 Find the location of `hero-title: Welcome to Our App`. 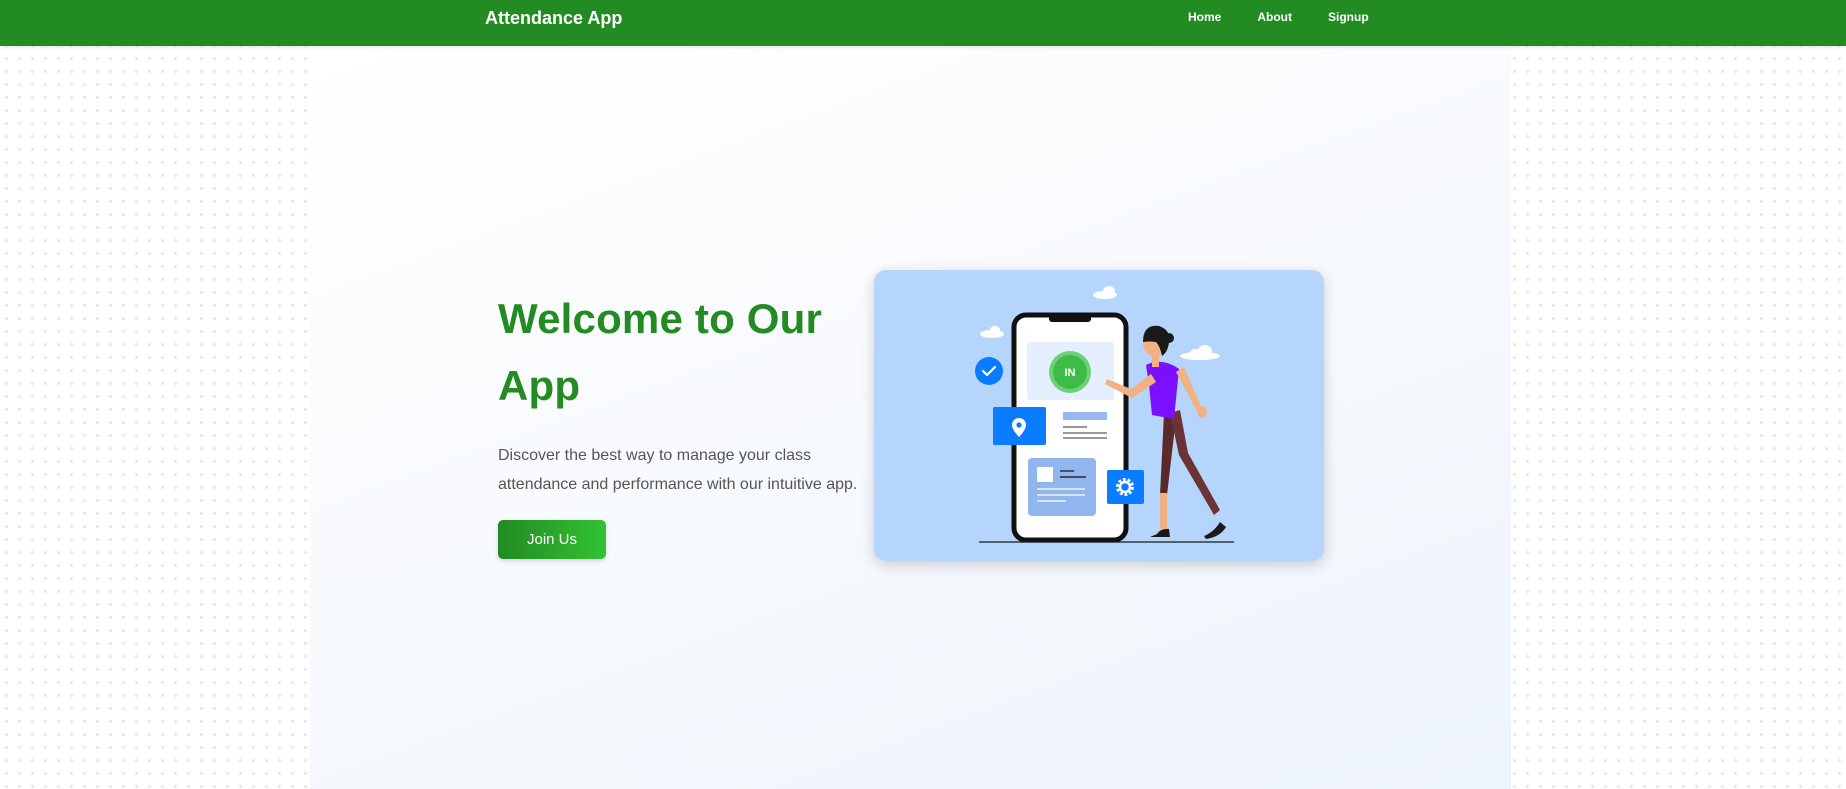

hero-title: Welcome to Our App is located at coordinates (660, 352).